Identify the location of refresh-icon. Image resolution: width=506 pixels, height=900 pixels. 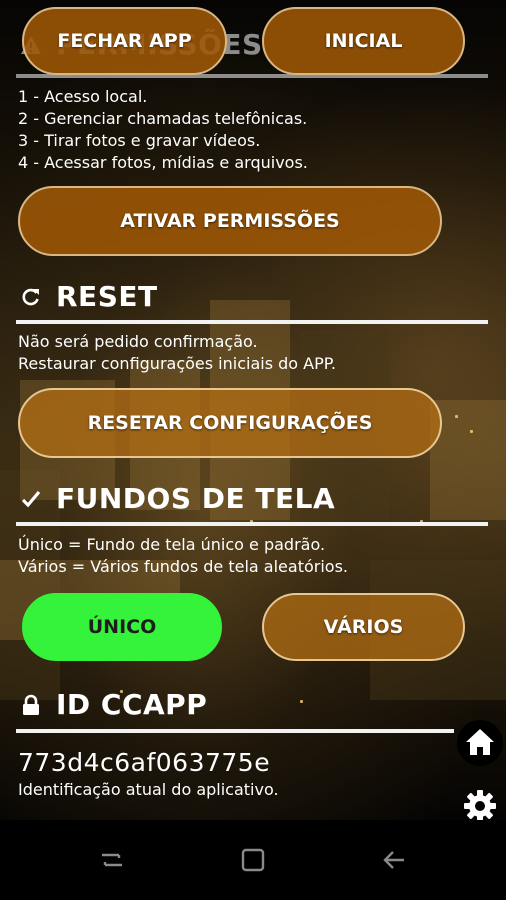
(31, 297).